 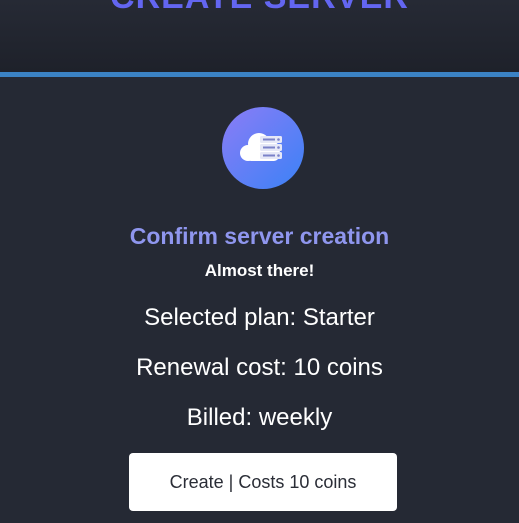 I want to click on cloud-server-icon-graphic, so click(x=261, y=147).